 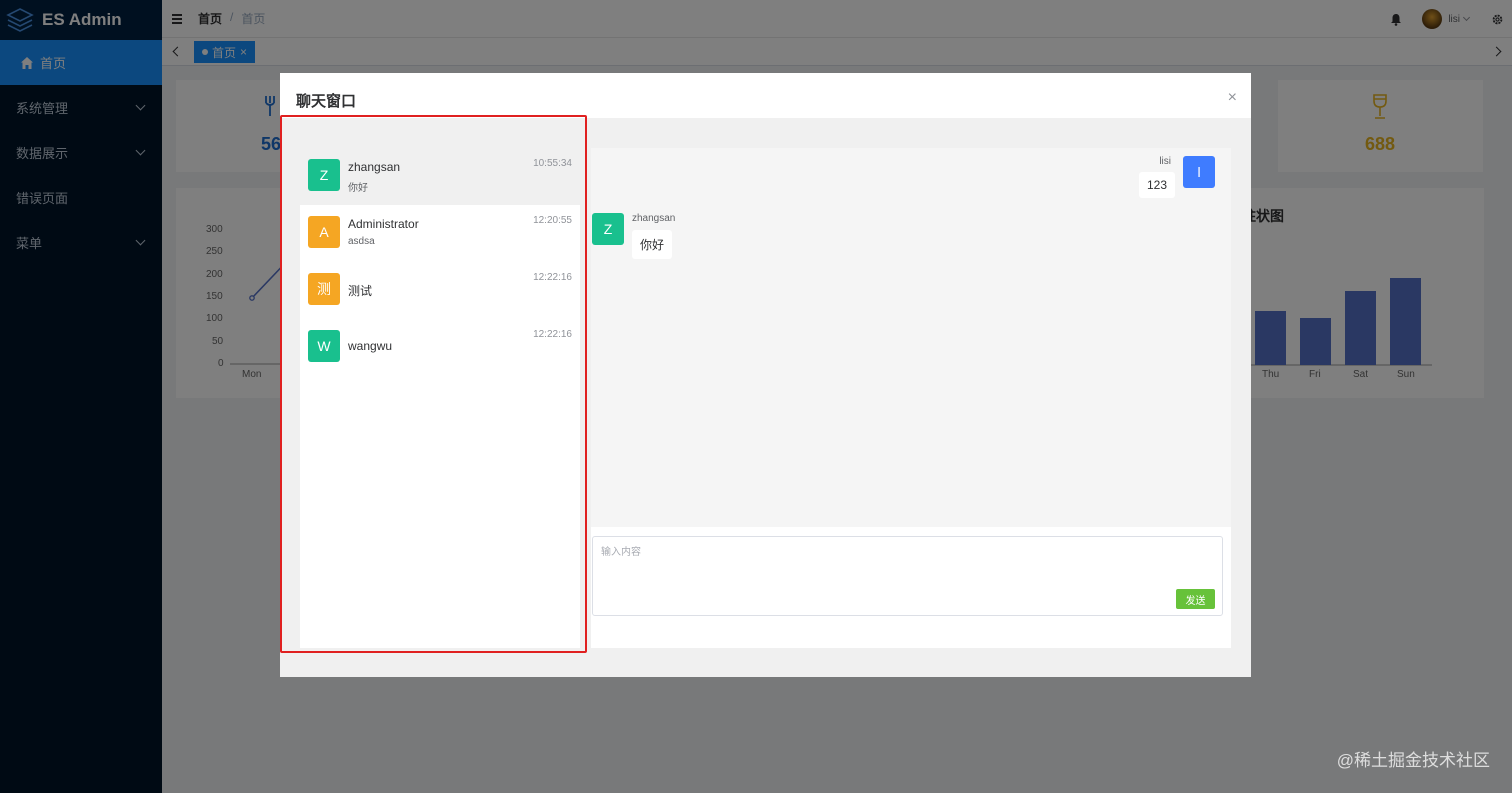 I want to click on close-icon: ×, so click(x=1232, y=98).